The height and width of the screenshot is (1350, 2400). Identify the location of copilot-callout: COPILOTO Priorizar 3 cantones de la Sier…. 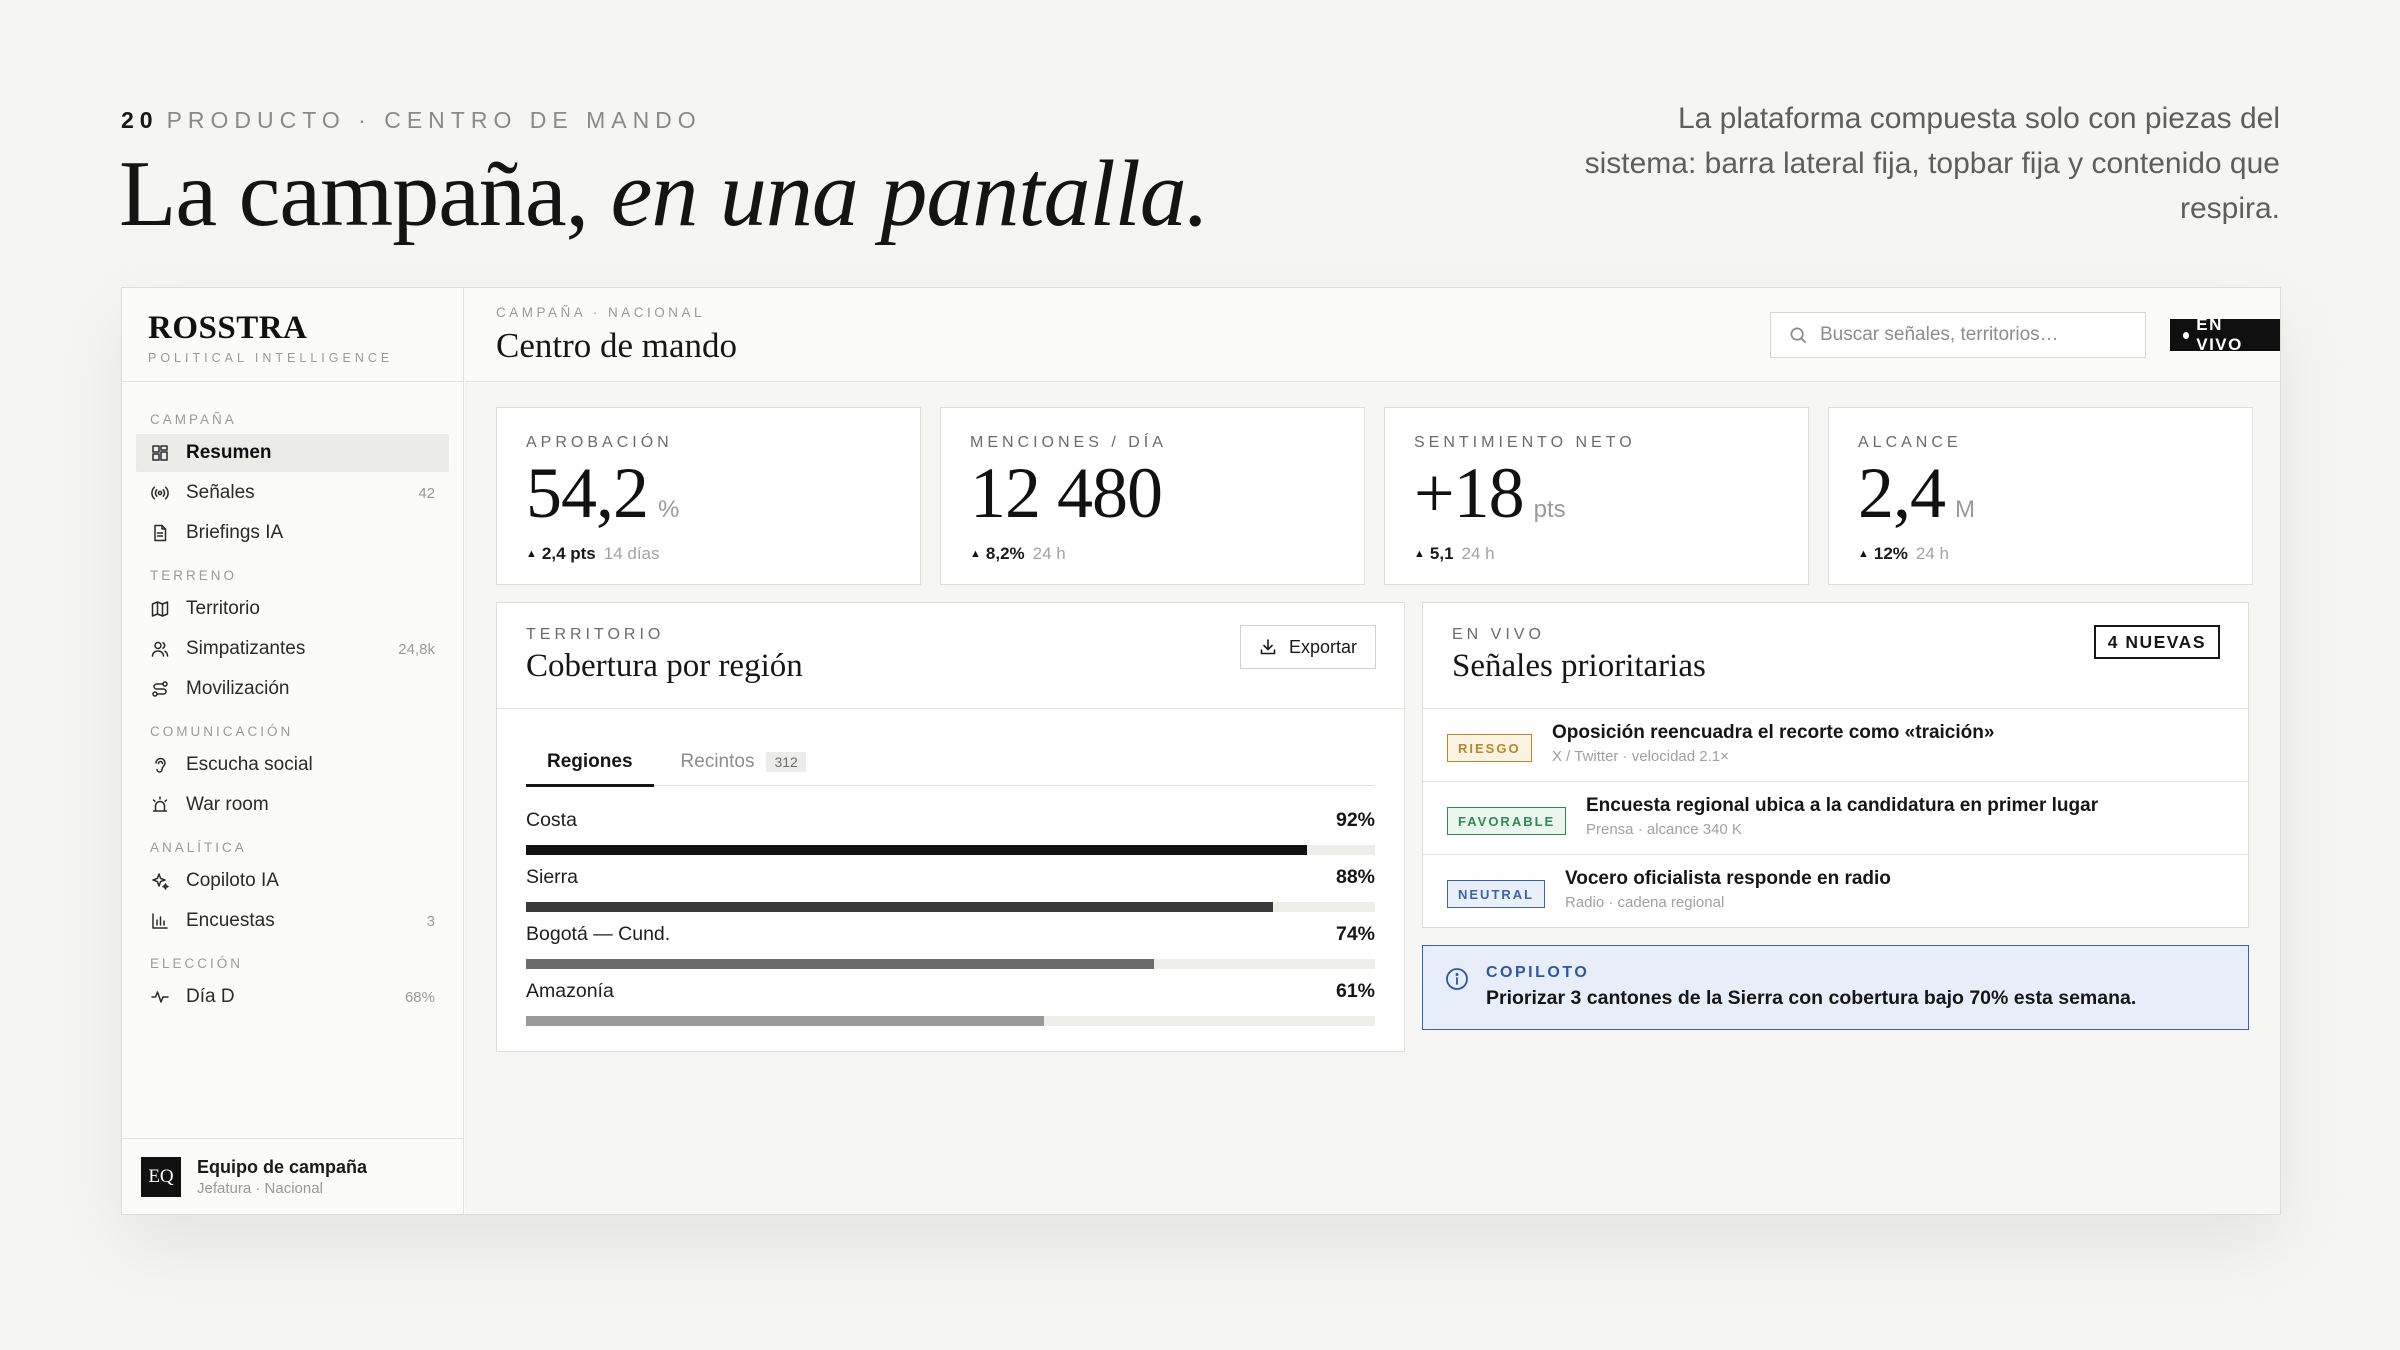
(1835, 987).